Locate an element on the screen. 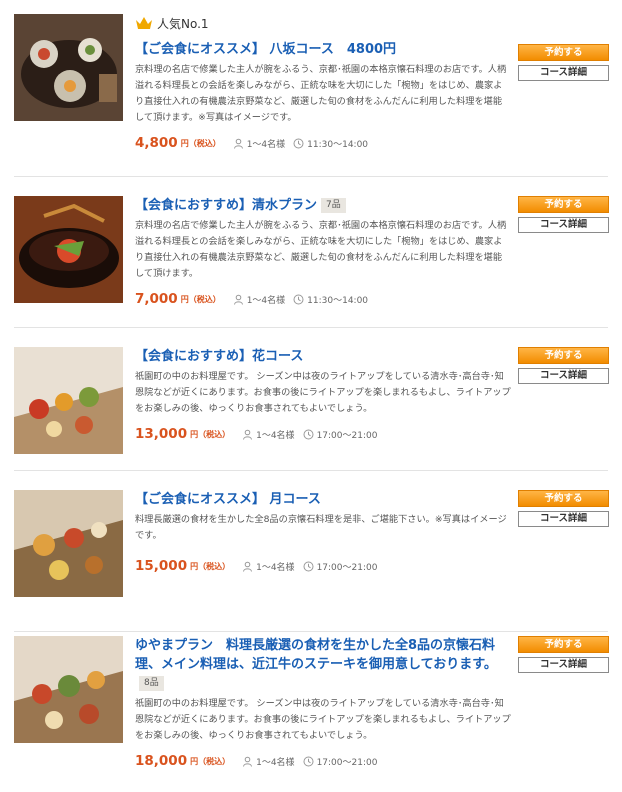 The image size is (622, 792). course-price: 4,800 is located at coordinates (156, 143).